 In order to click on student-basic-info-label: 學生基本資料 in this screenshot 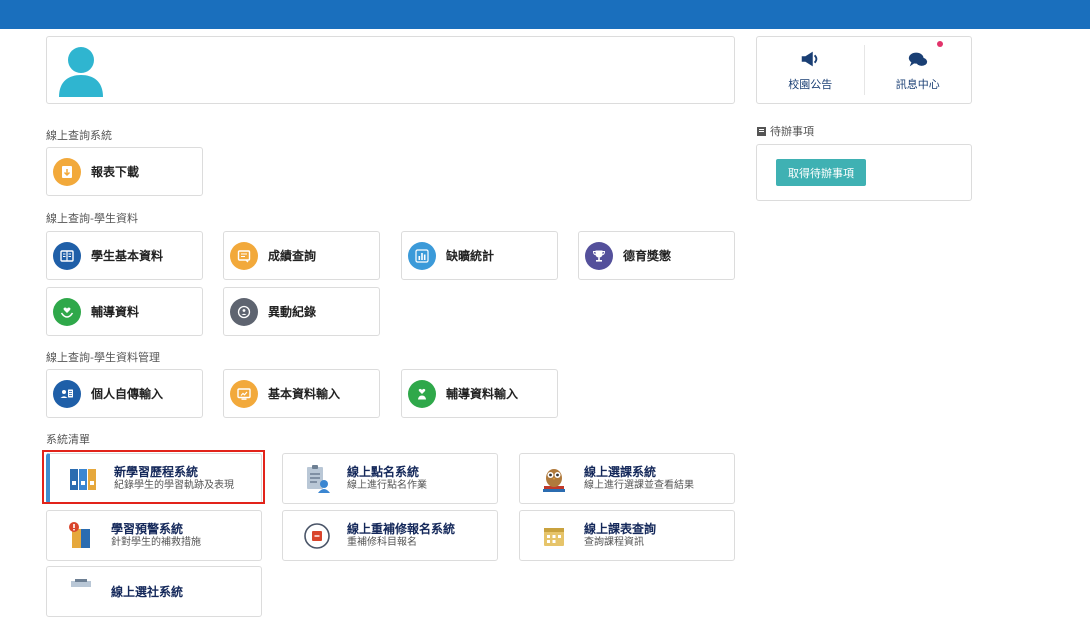, I will do `click(127, 256)`.